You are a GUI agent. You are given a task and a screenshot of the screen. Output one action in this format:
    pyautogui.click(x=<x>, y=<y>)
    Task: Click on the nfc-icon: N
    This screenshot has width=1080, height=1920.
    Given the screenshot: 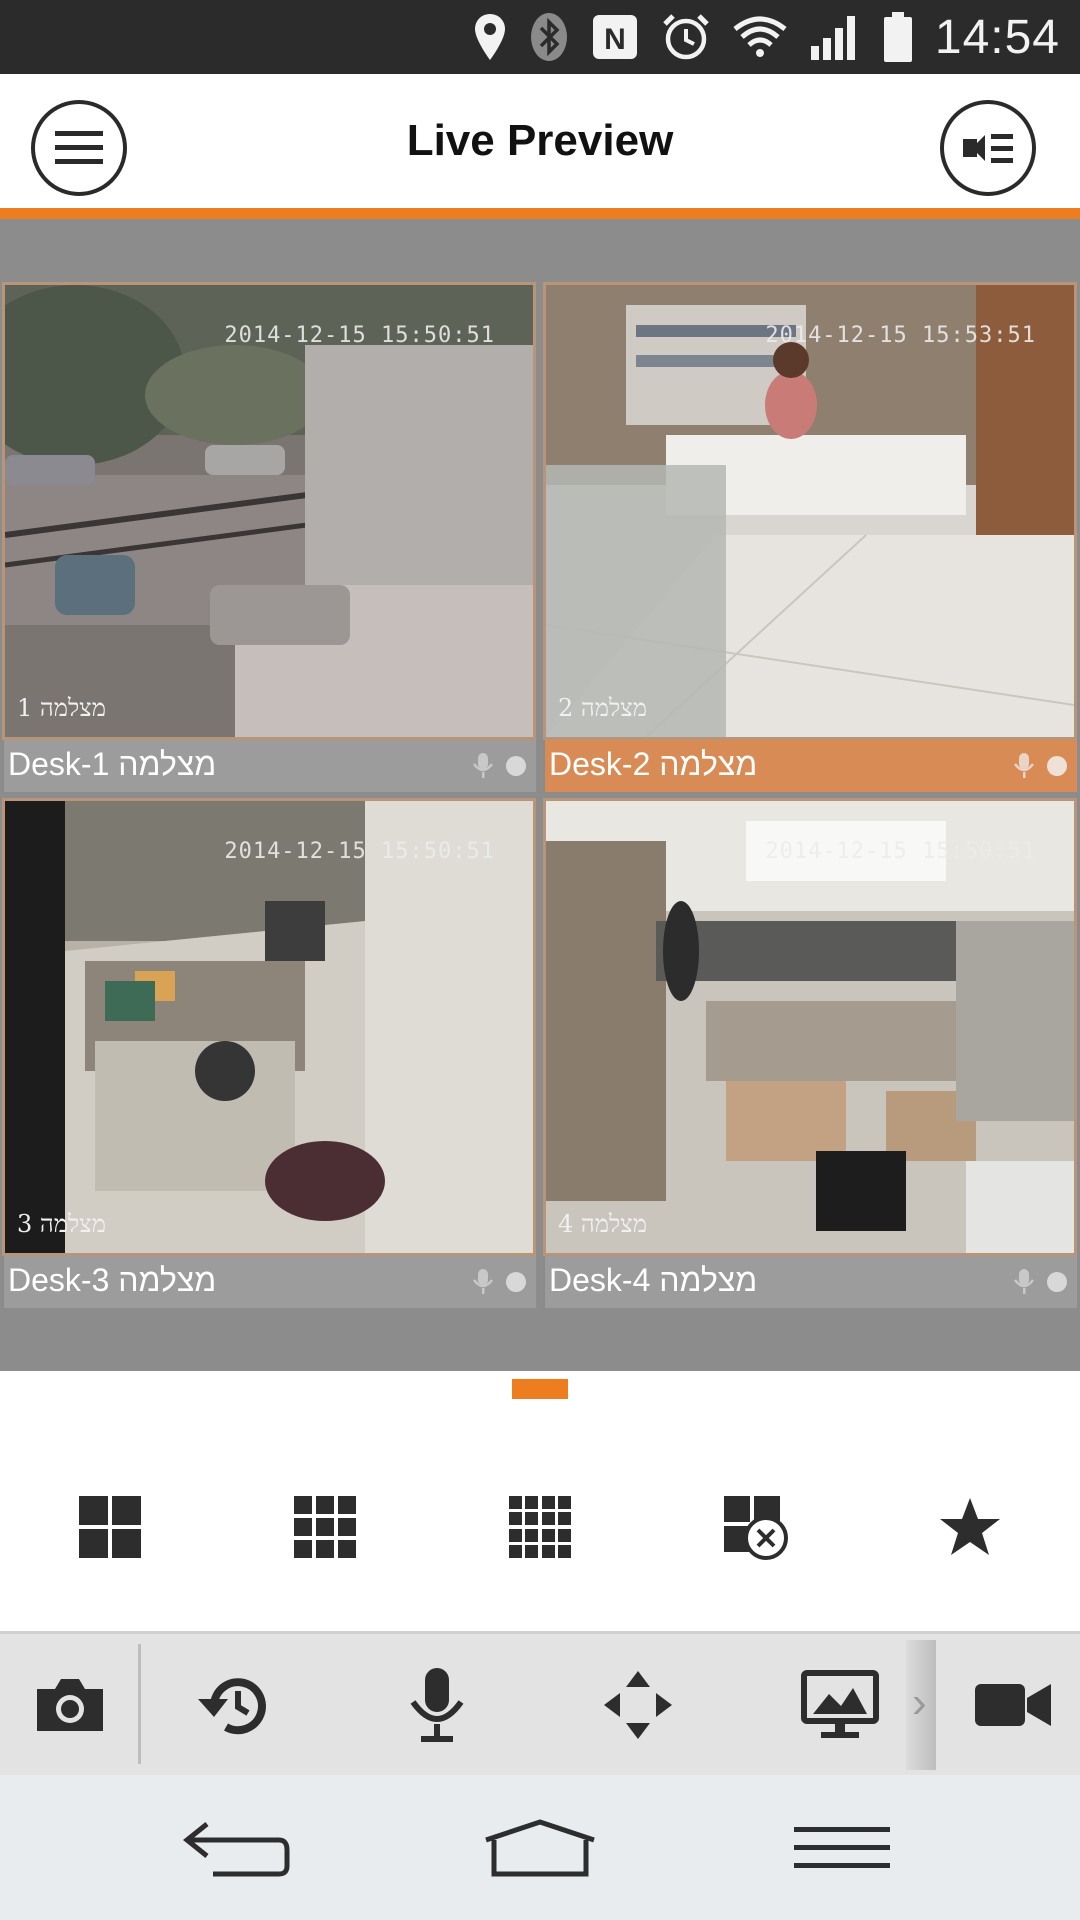 What is the action you would take?
    pyautogui.click(x=614, y=37)
    